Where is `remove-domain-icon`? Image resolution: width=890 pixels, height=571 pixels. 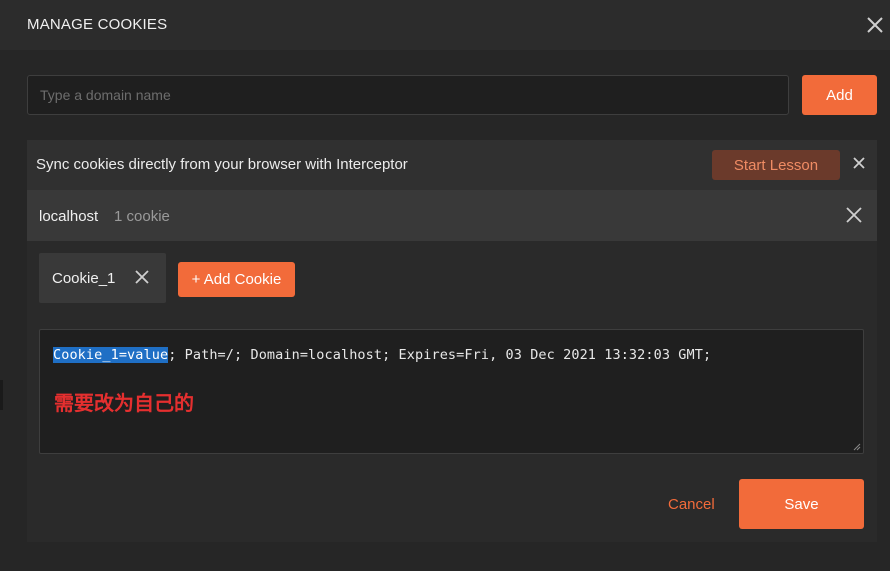 remove-domain-icon is located at coordinates (854, 215).